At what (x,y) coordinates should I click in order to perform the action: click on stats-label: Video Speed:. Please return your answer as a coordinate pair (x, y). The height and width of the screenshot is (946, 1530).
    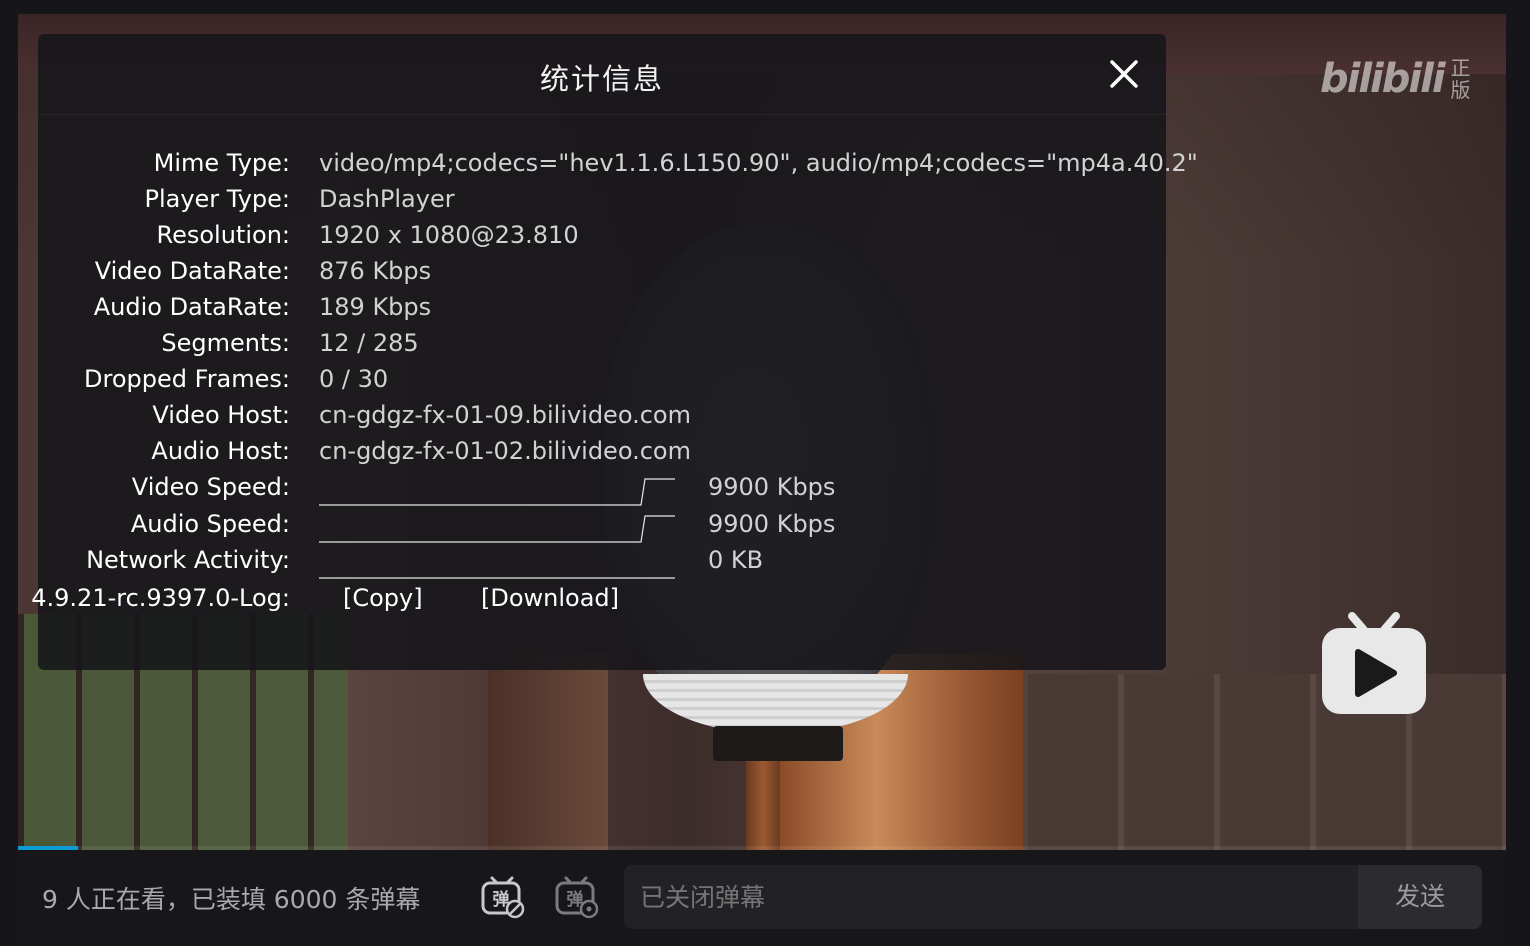
    Looking at the image, I should click on (210, 487).